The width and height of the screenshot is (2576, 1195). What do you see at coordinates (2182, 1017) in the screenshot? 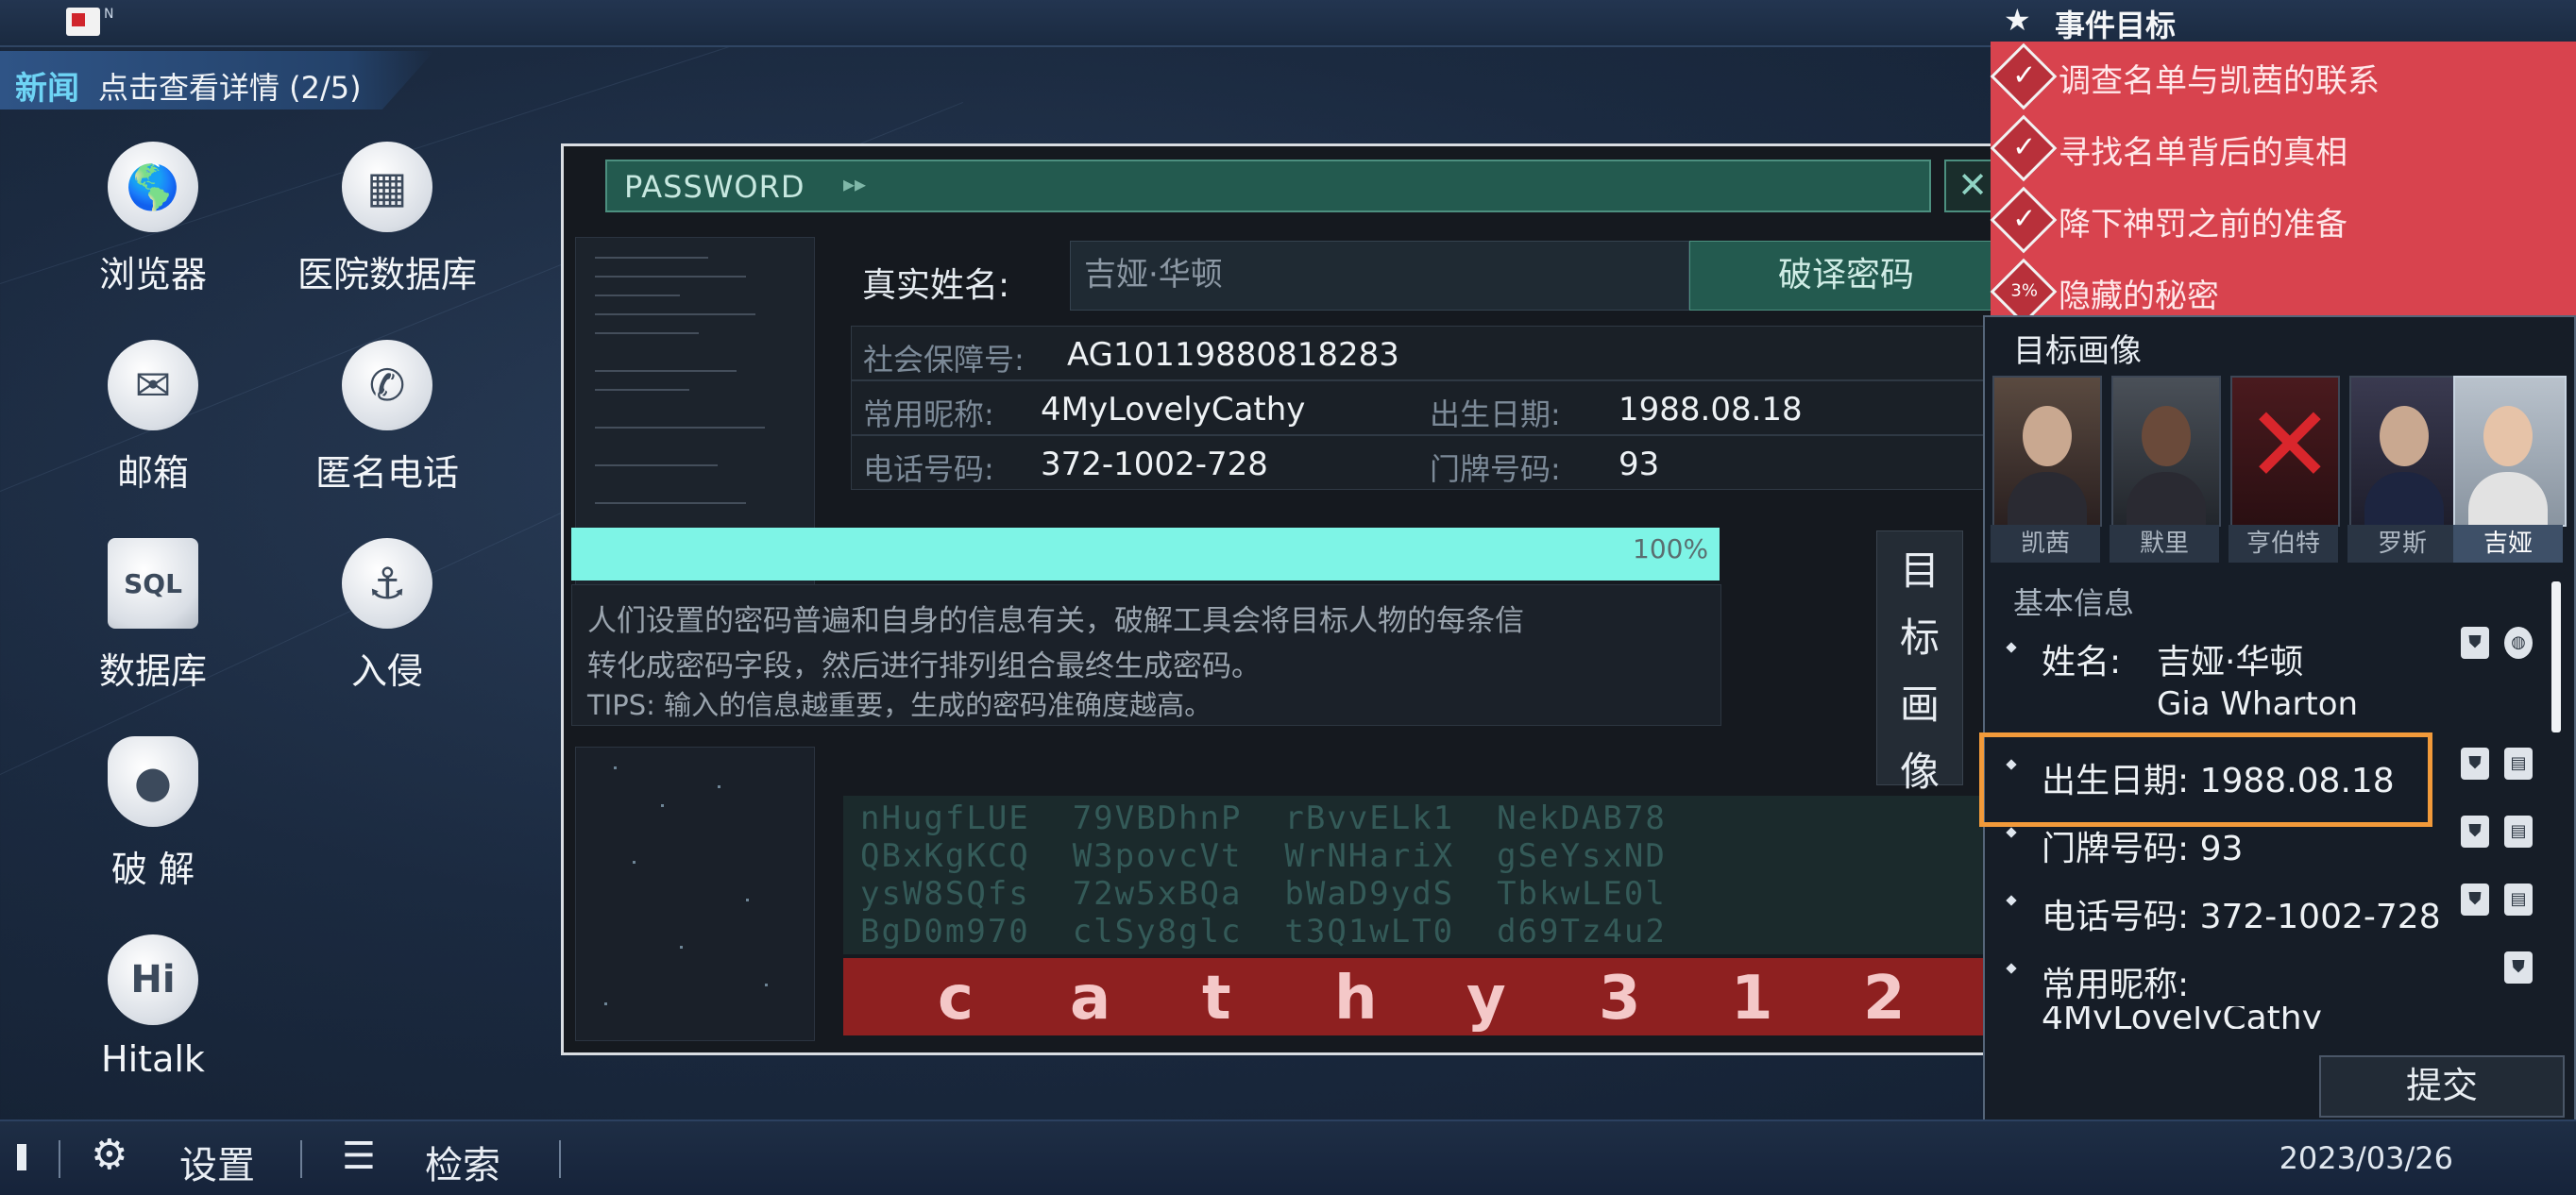
I see `nickname-info-value: 4MyLovelyCathy` at bounding box center [2182, 1017].